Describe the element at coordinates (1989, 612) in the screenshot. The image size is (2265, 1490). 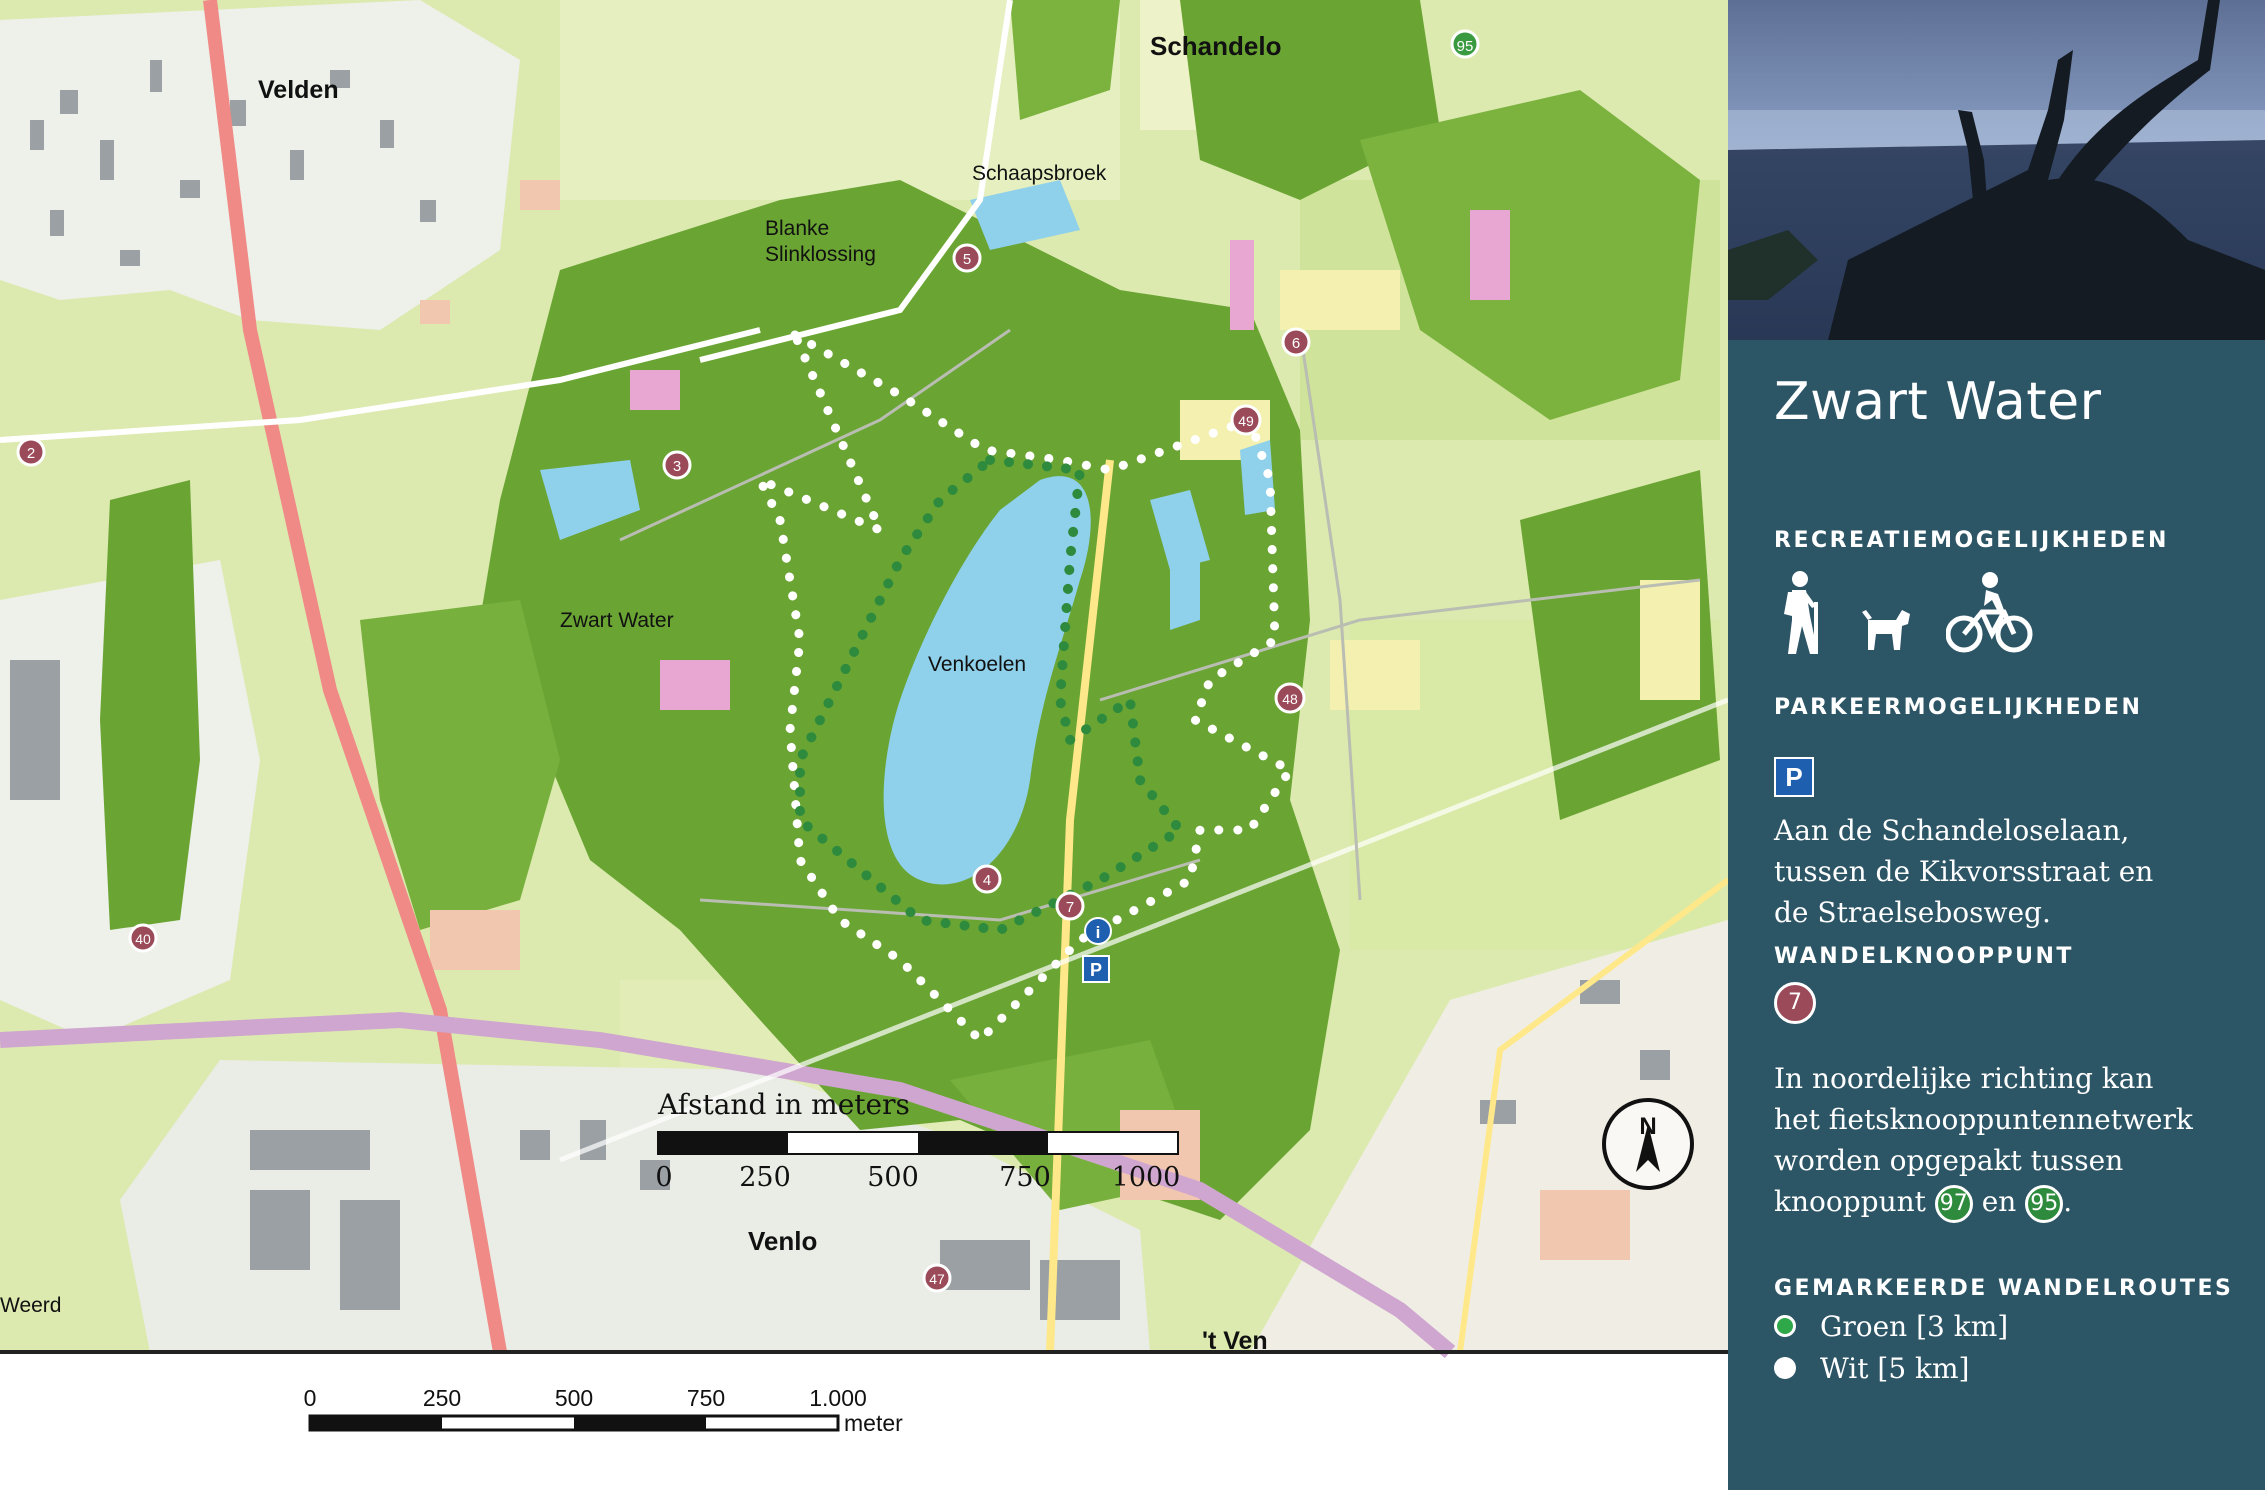
I see `bicycle-icon` at that location.